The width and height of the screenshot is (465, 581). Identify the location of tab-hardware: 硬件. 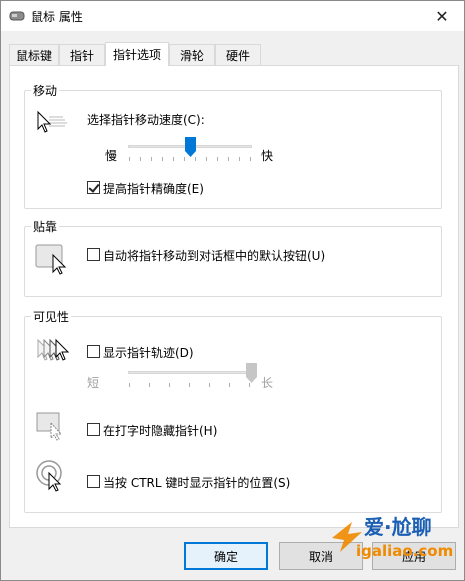
(238, 54).